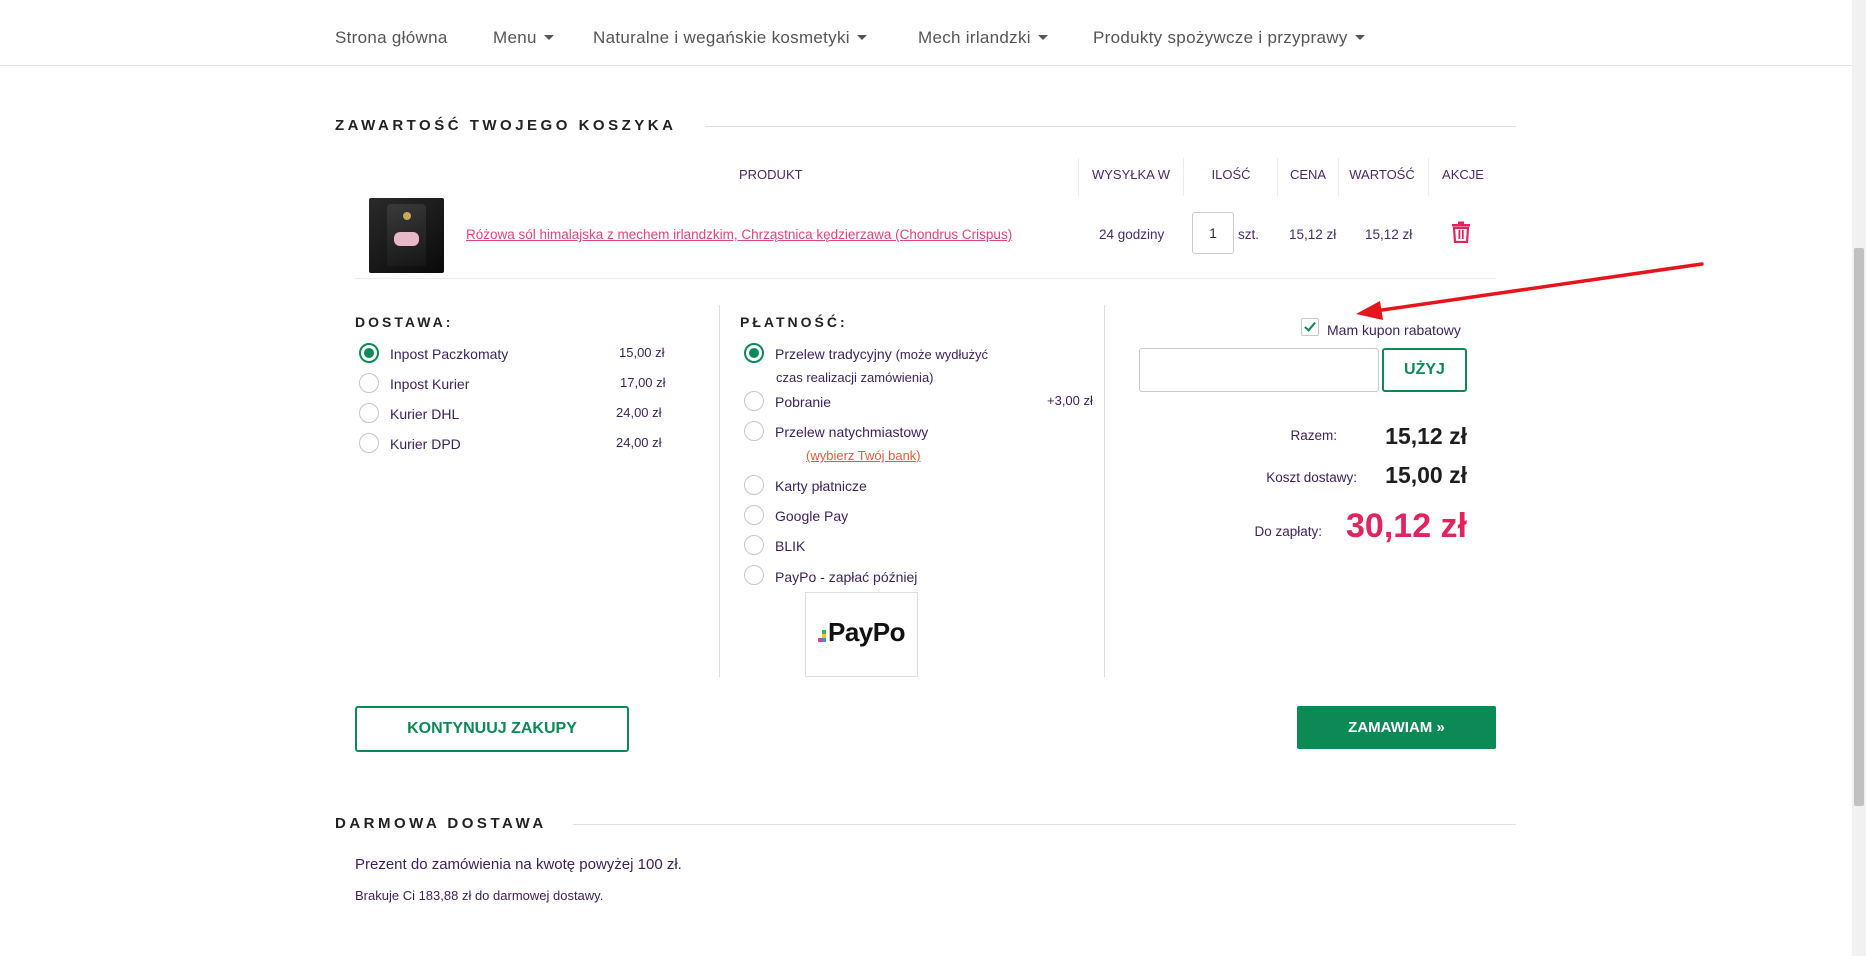 The image size is (1866, 956). I want to click on payment-radio-przelew-tradycyjny, so click(754, 353).